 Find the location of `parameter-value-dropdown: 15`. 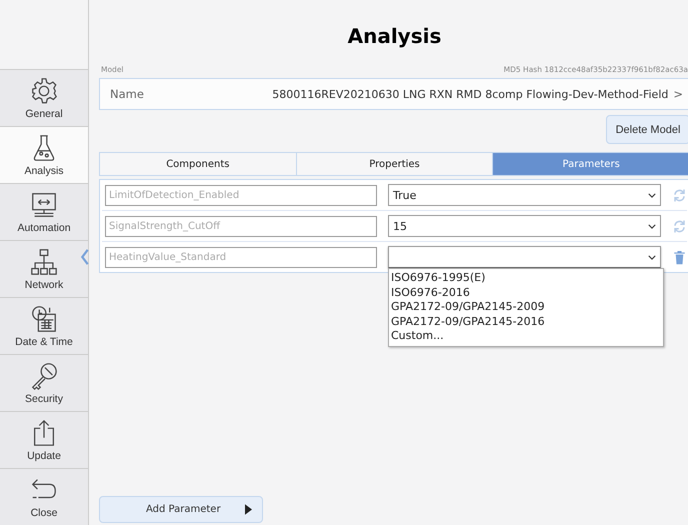

parameter-value-dropdown: 15 is located at coordinates (524, 226).